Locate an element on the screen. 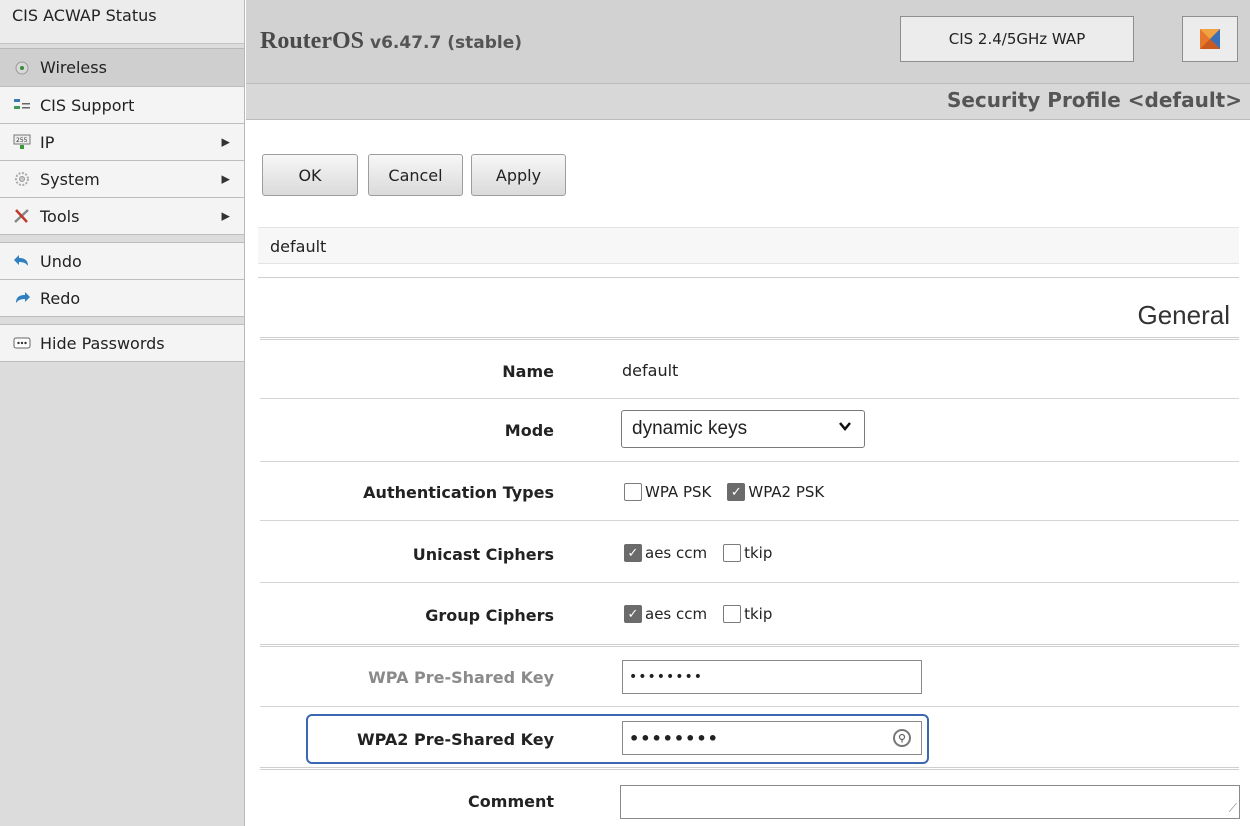 This screenshot has width=1250, height=826. page-title: Security Profile <default> is located at coordinates (1094, 100).